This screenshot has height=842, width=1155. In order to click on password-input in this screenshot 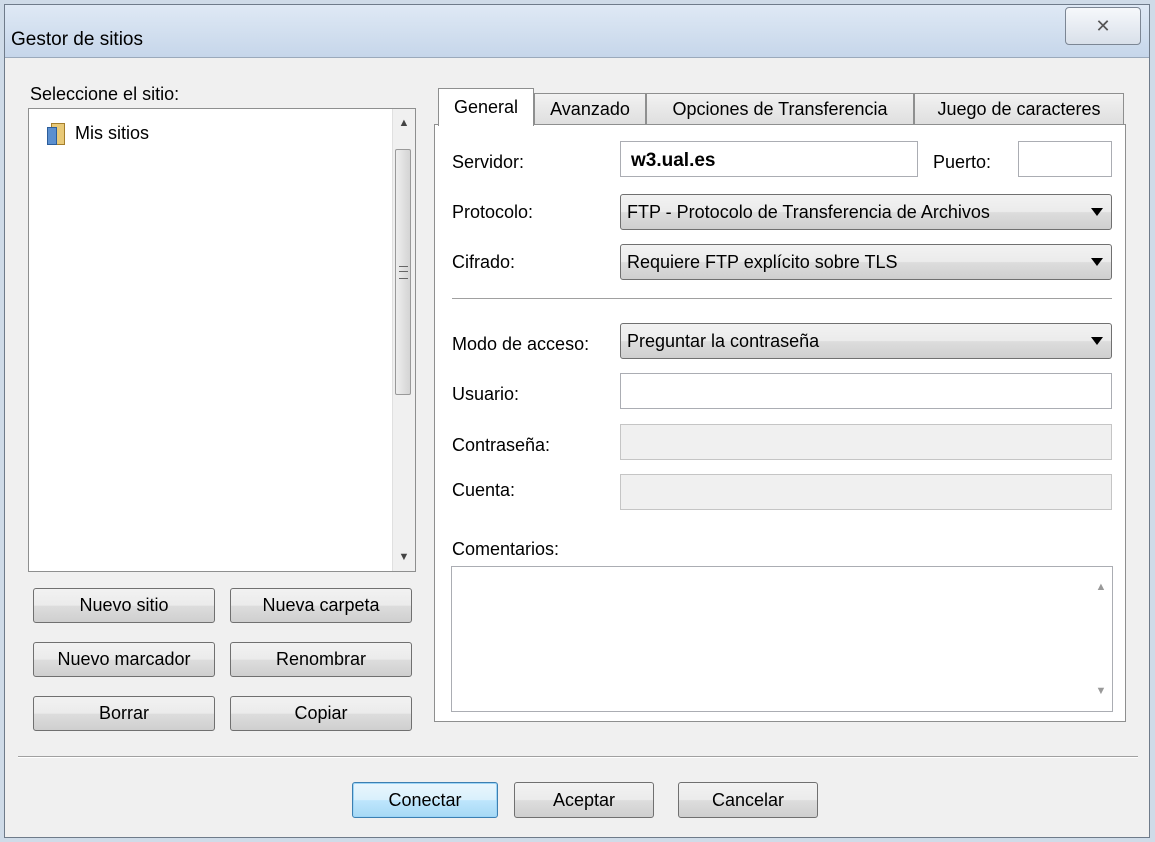, I will do `click(866, 442)`.